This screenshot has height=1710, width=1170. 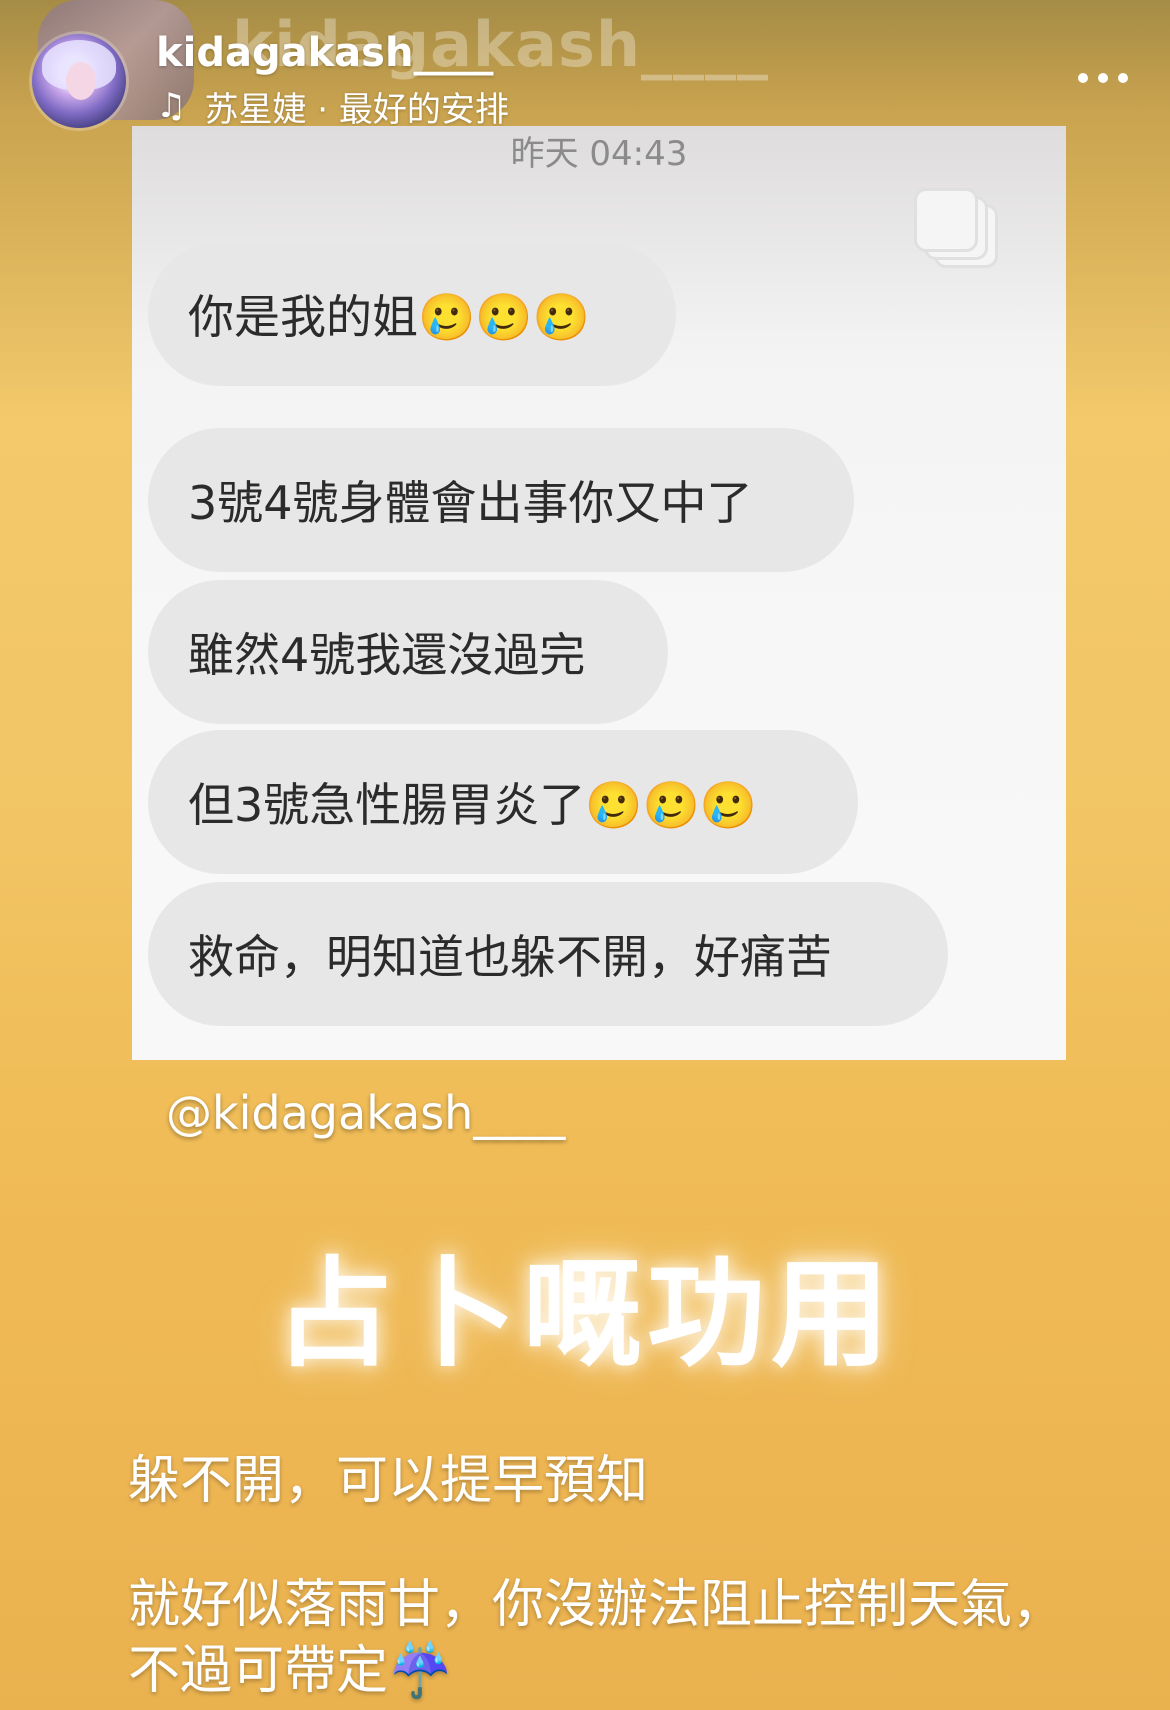 I want to click on copy-icon, so click(x=956, y=230).